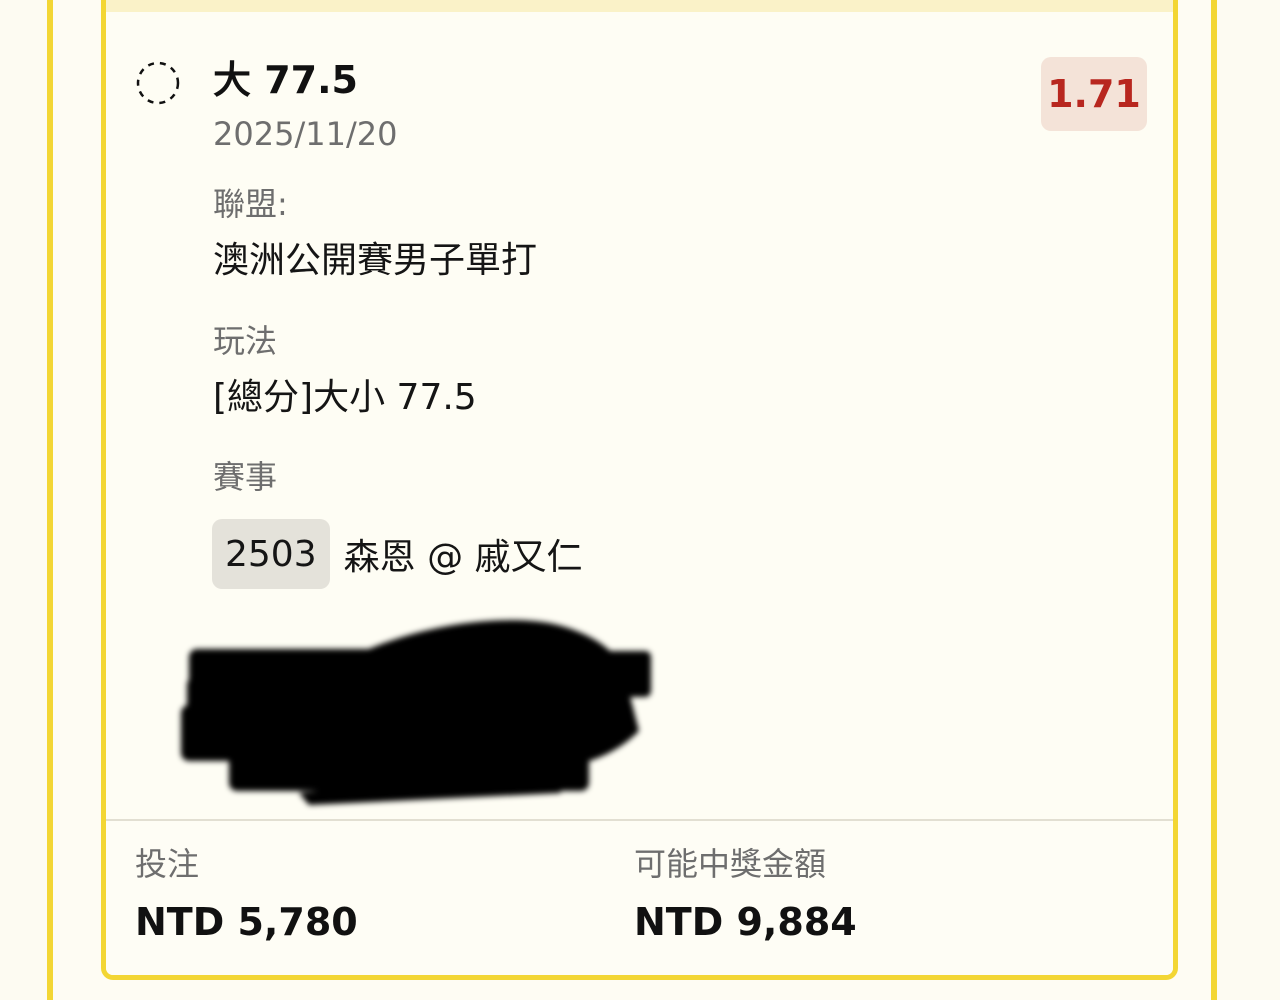 The height and width of the screenshot is (1000, 1280). I want to click on stake-label: 投注, so click(167, 864).